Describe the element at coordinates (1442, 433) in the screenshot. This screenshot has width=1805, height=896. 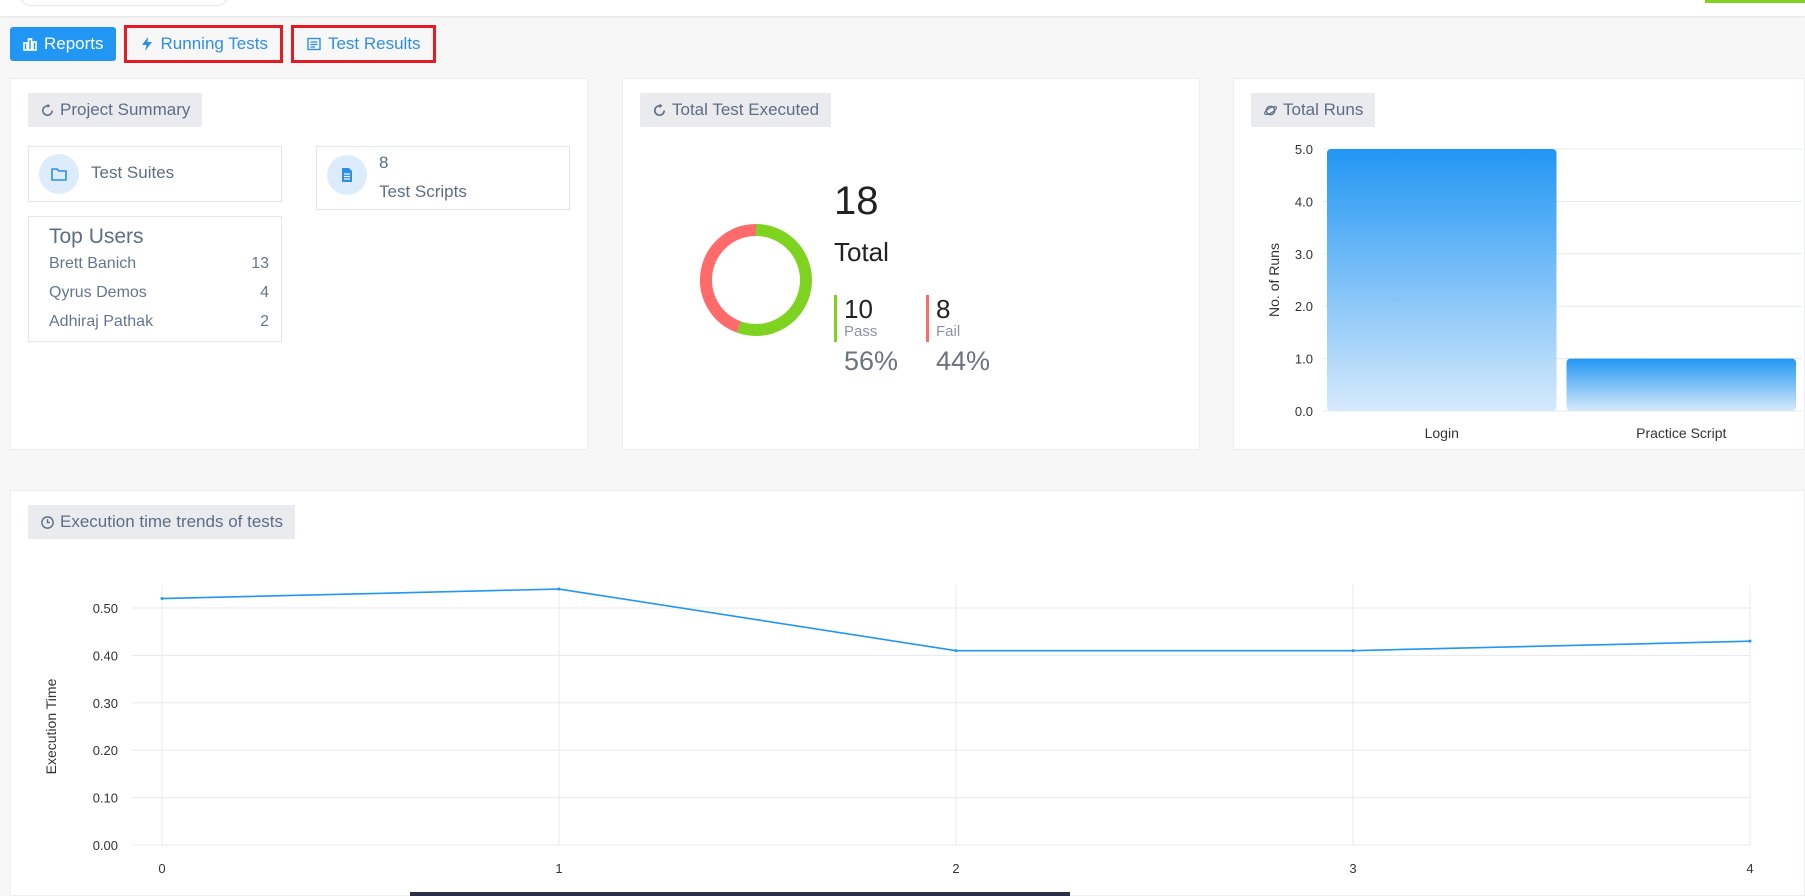
I see `x-tick-label: Login` at that location.